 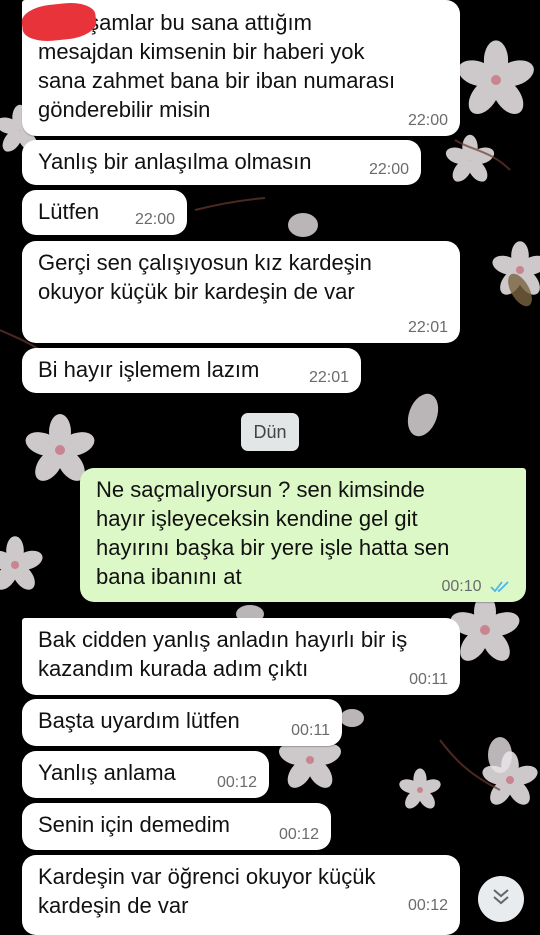 I want to click on message-text: Başta uyardım lütfen, so click(x=139, y=720).